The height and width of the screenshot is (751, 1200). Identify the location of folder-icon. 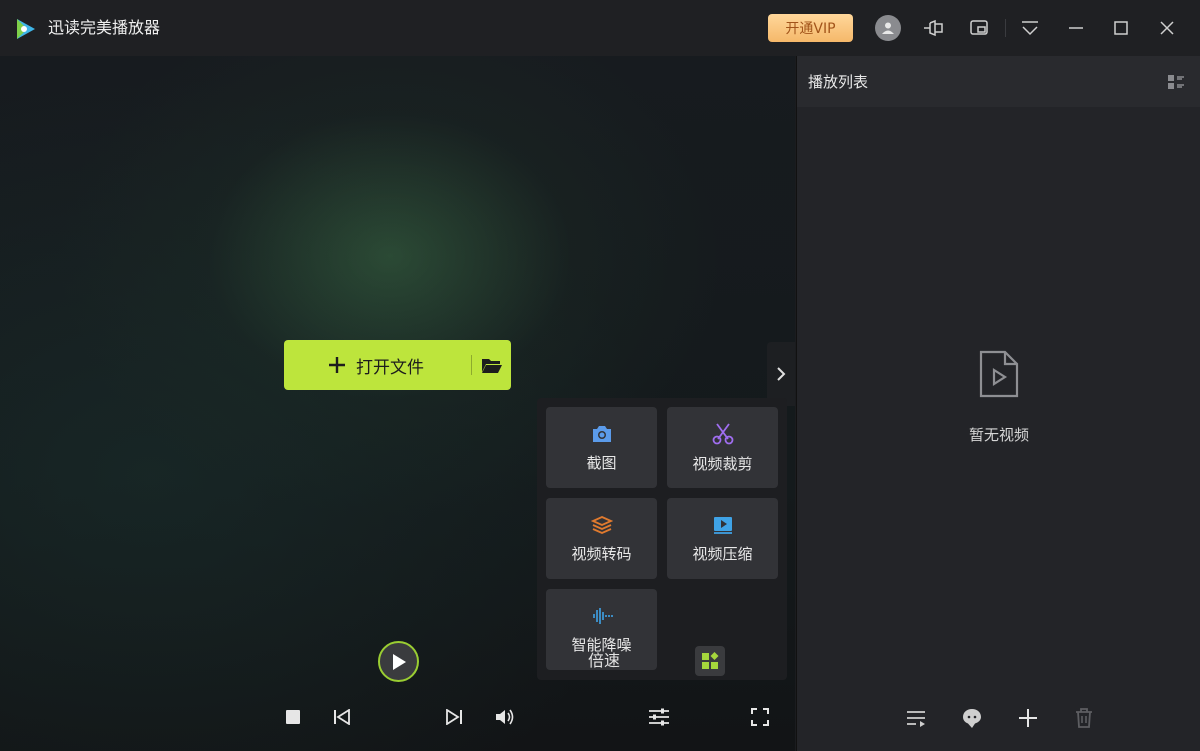
(491, 366).